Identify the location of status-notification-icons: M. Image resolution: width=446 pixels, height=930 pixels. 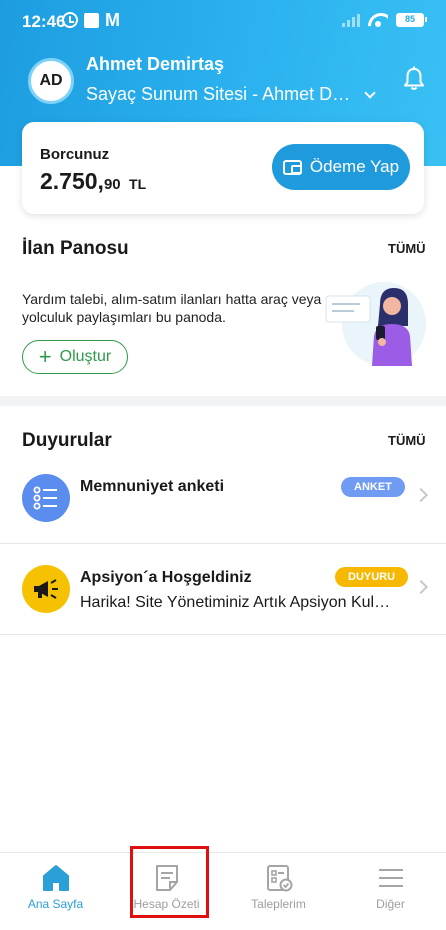
(91, 20).